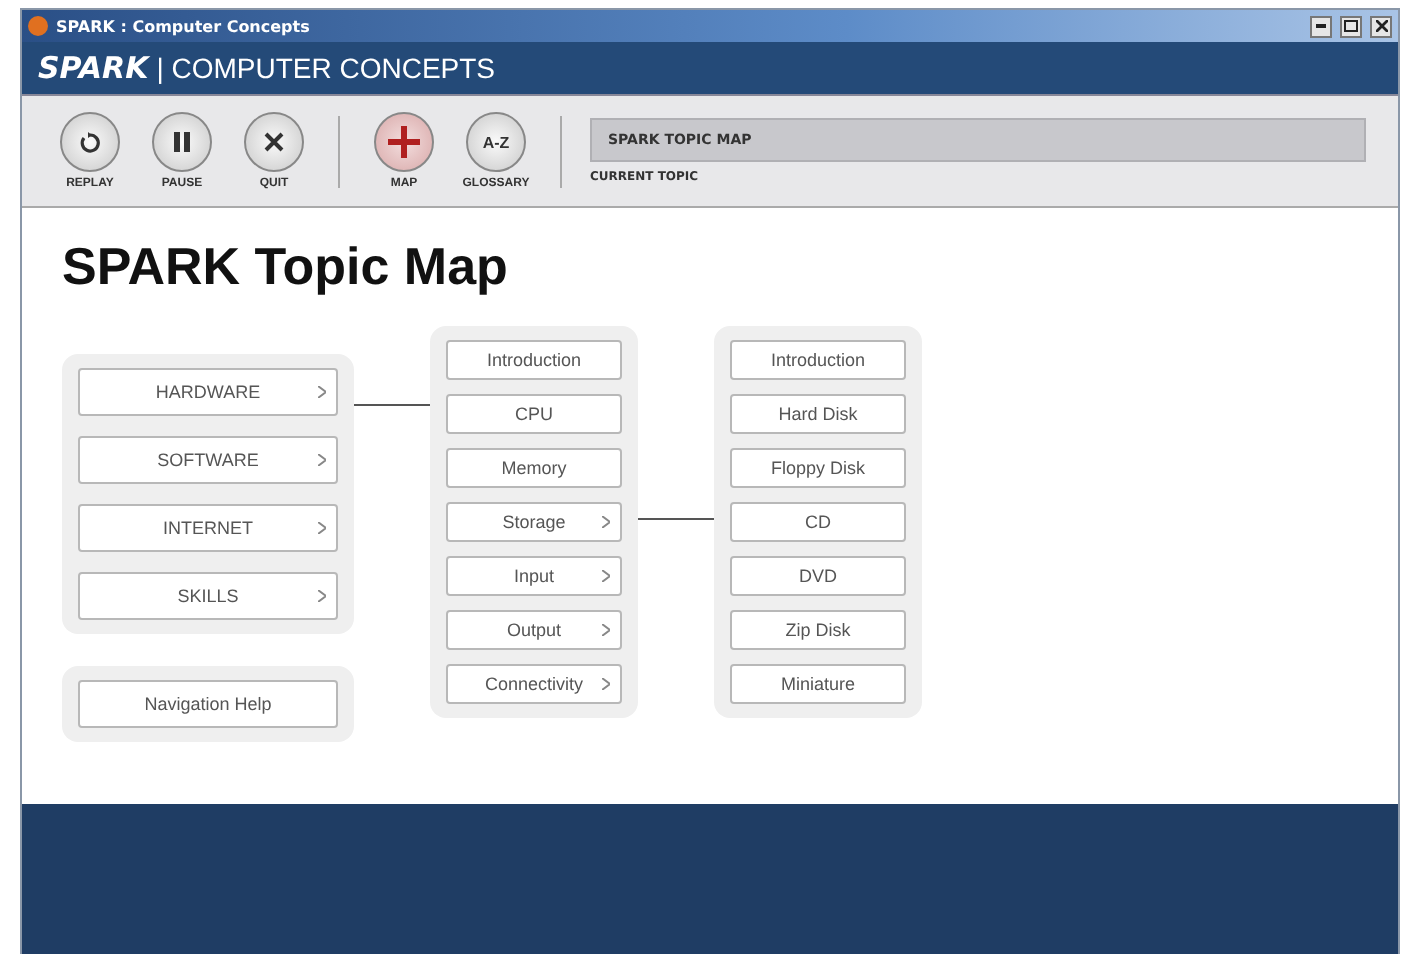  What do you see at coordinates (208, 704) in the screenshot?
I see `menu-item: Navigation Help` at bounding box center [208, 704].